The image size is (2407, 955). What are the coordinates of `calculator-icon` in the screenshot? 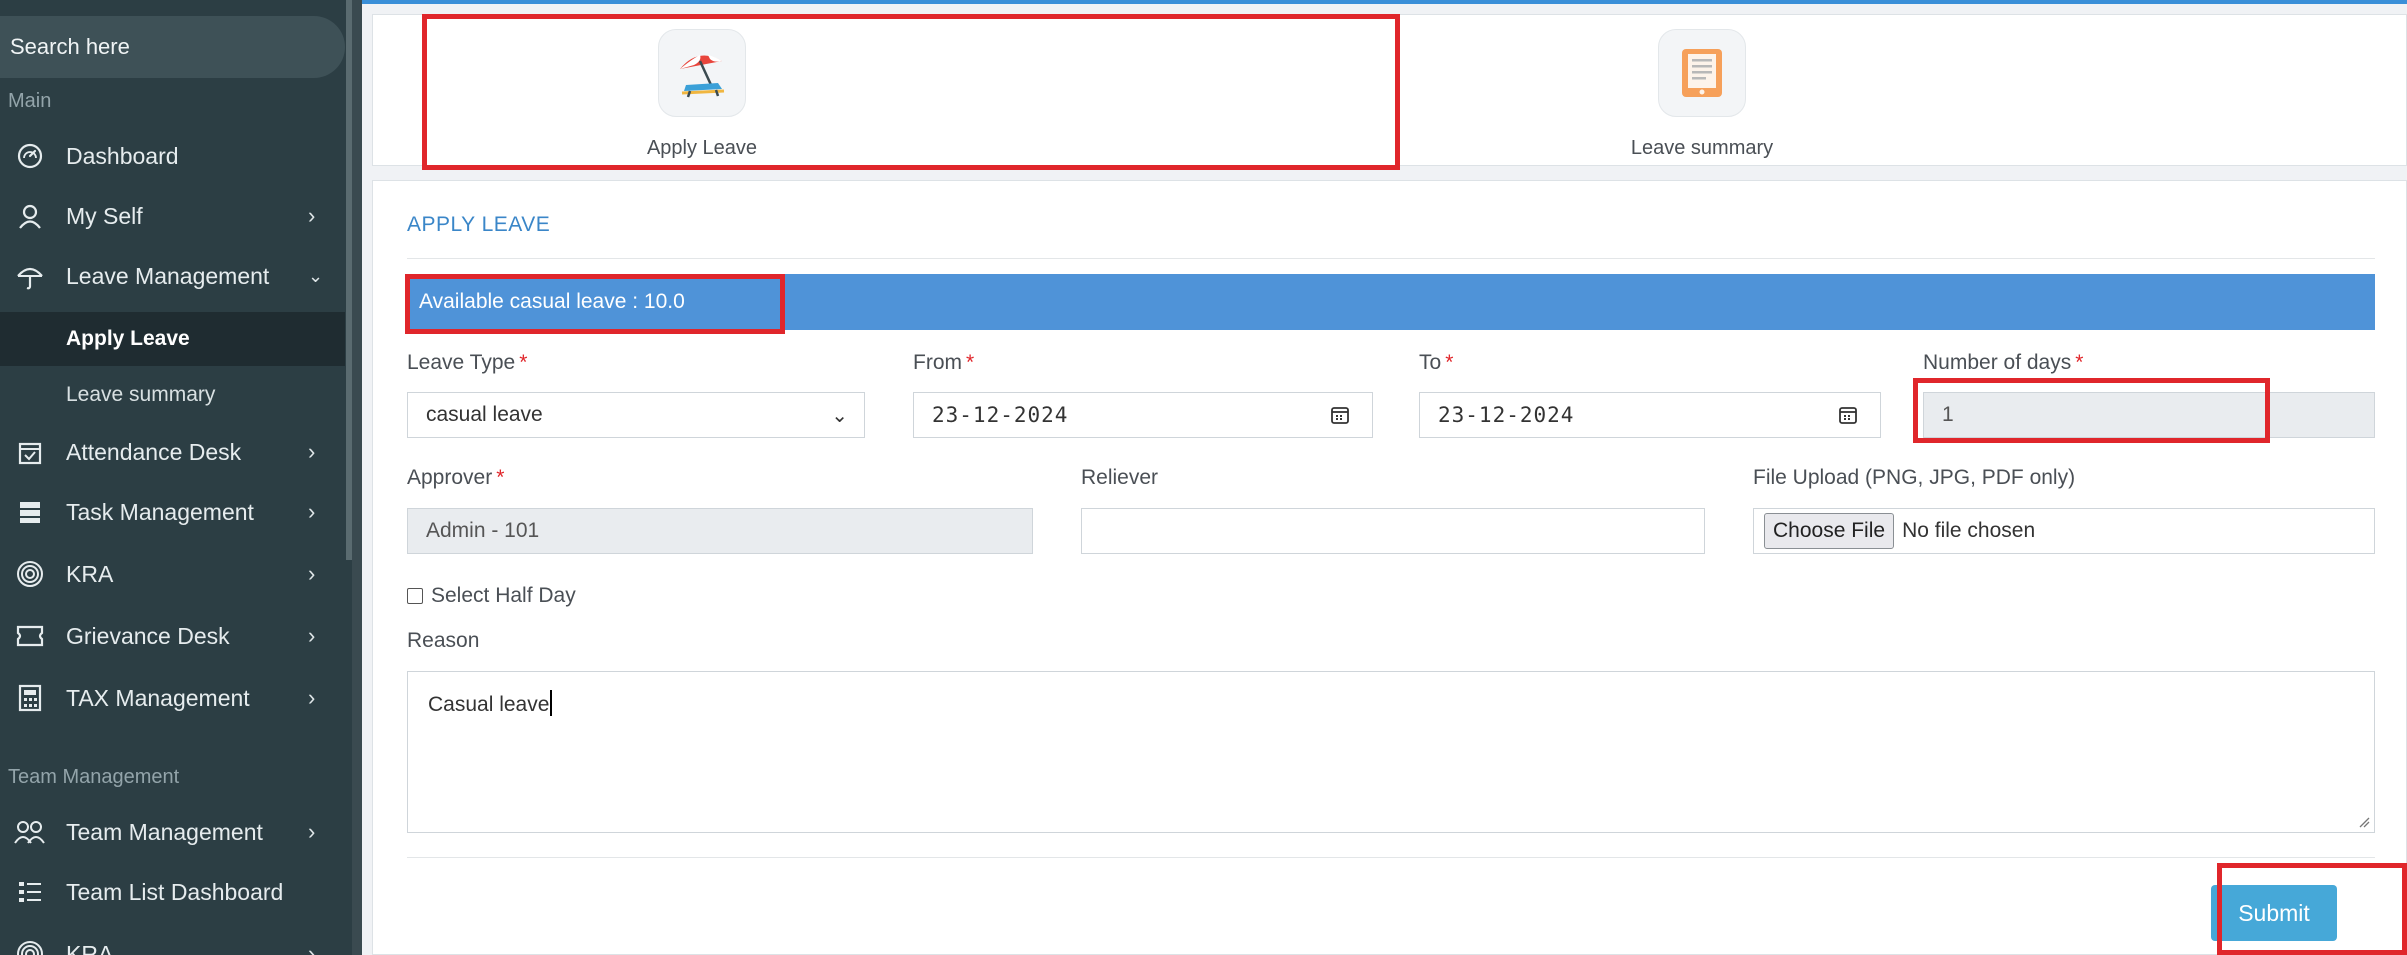 It's located at (30, 698).